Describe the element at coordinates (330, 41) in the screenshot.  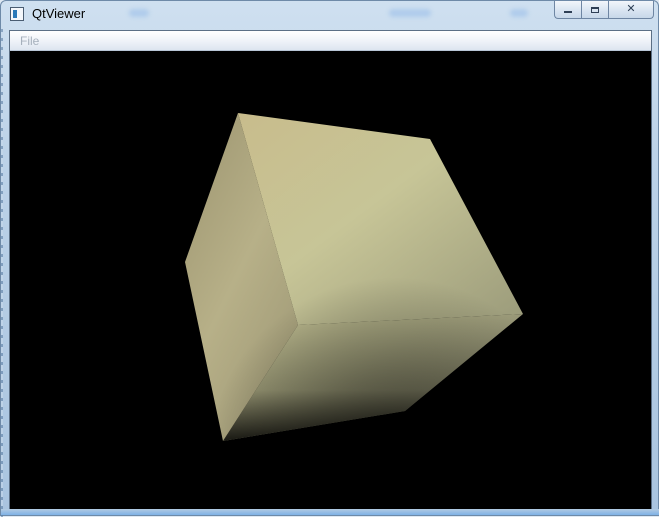
I see `menu-bar: File` at that location.